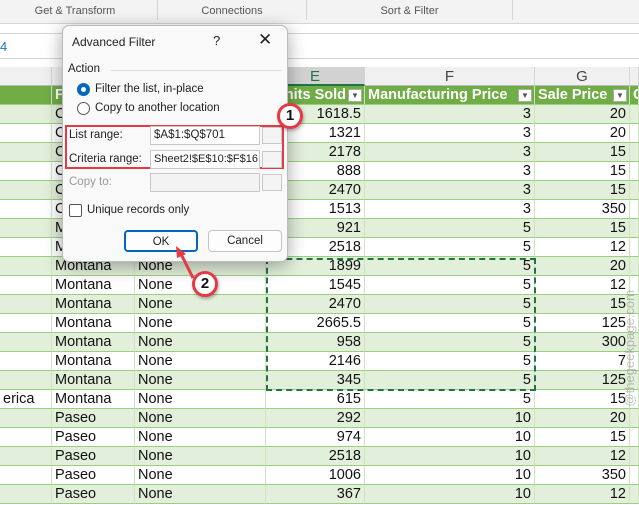 This screenshot has width=639, height=505. Describe the element at coordinates (205, 284) in the screenshot. I see `callout-2: 2` at that location.